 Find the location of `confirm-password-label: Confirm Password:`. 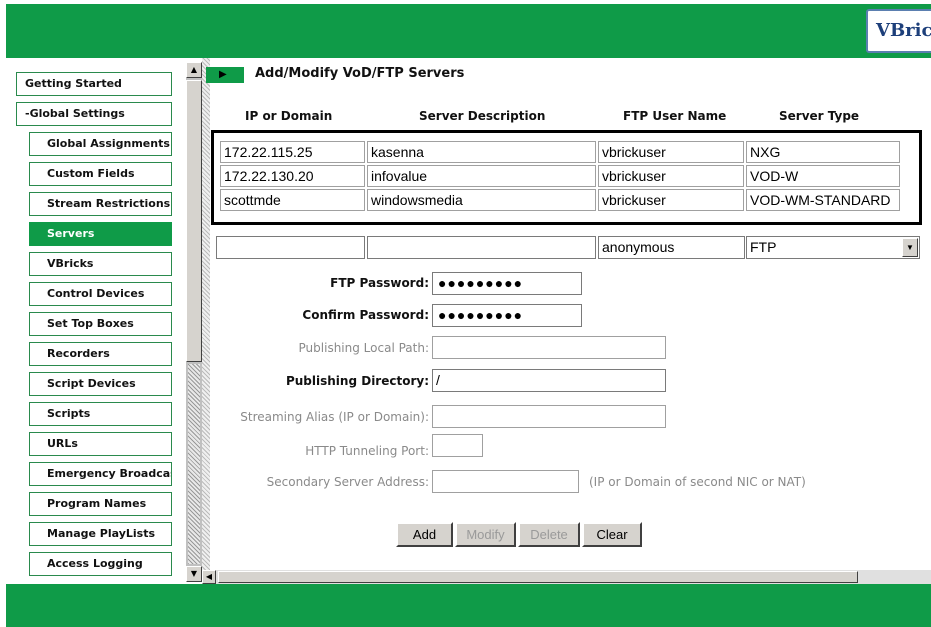

confirm-password-label: Confirm Password: is located at coordinates (365, 315).